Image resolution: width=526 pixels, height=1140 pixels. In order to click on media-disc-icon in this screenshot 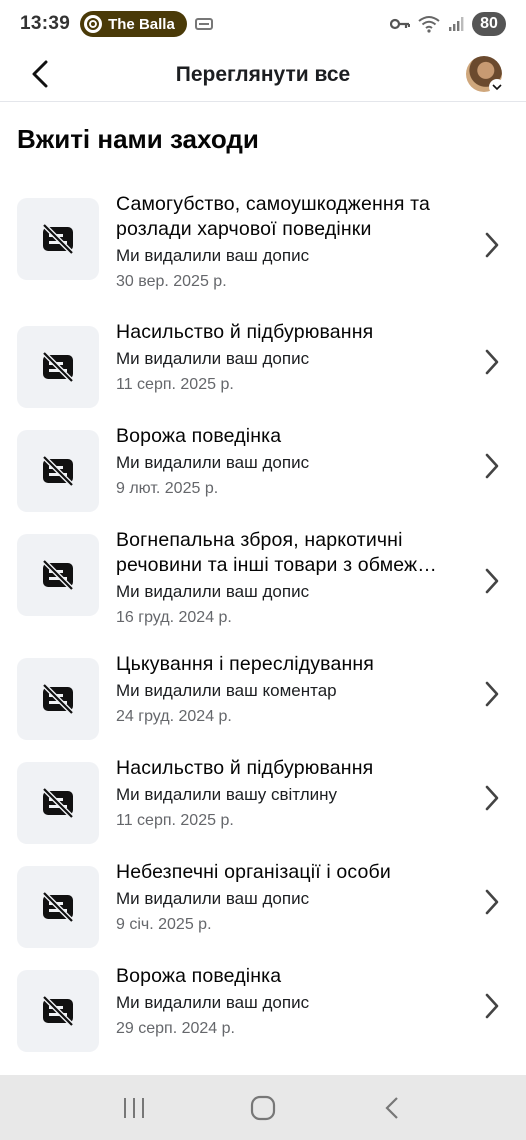, I will do `click(93, 24)`.